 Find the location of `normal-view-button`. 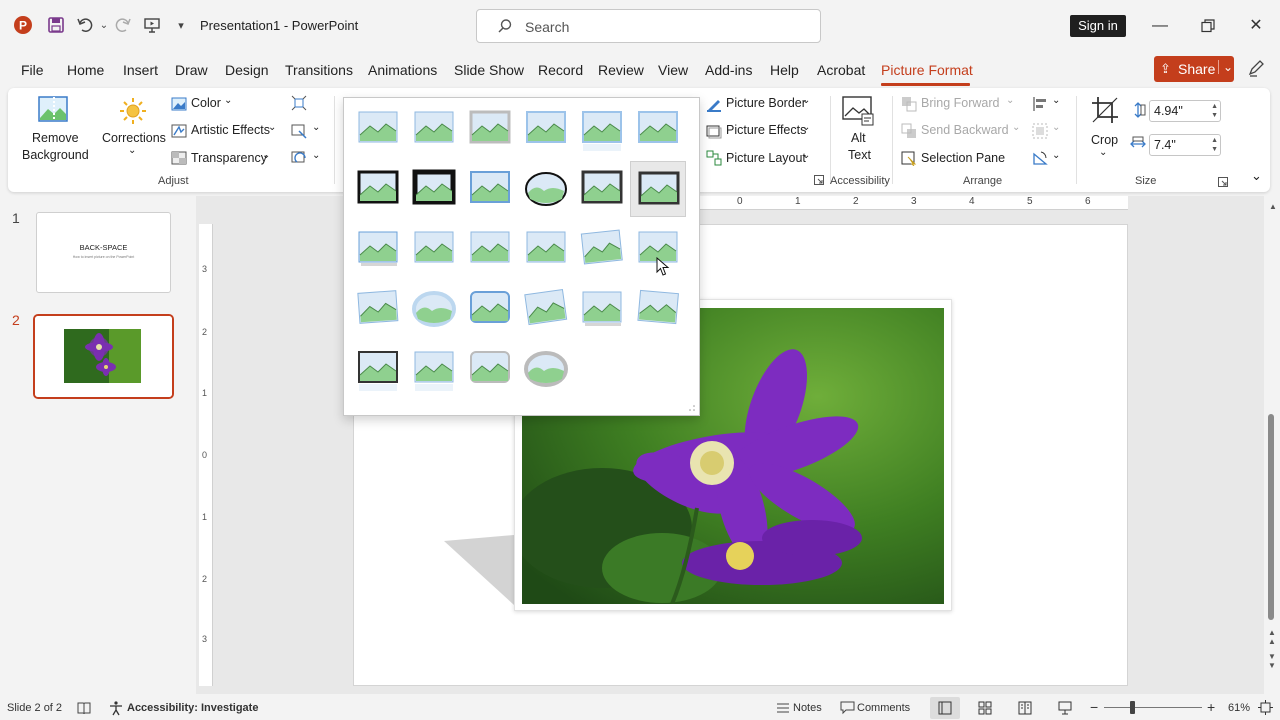

normal-view-button is located at coordinates (945, 708).